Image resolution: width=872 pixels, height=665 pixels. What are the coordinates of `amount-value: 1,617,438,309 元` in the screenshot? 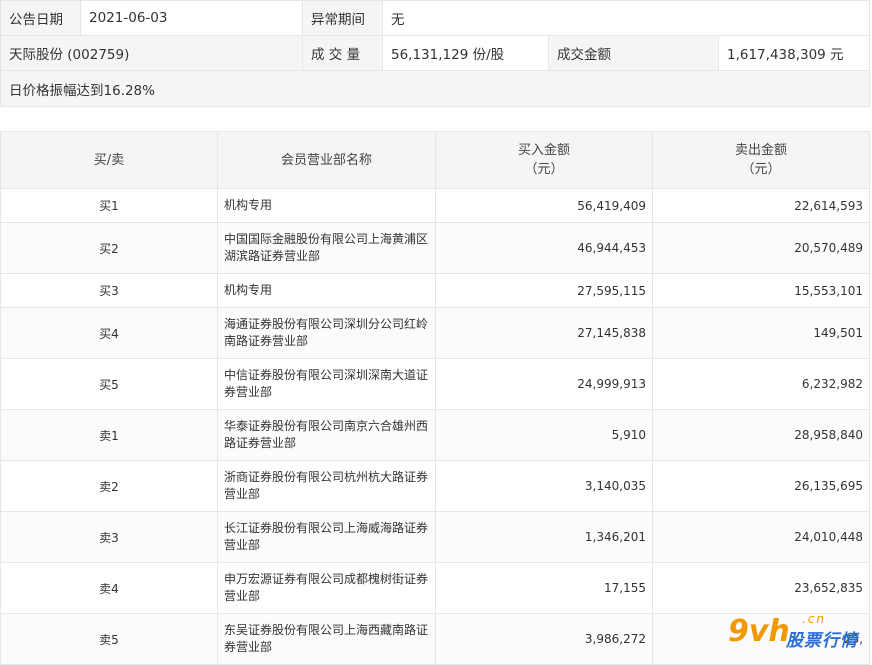 It's located at (794, 53).